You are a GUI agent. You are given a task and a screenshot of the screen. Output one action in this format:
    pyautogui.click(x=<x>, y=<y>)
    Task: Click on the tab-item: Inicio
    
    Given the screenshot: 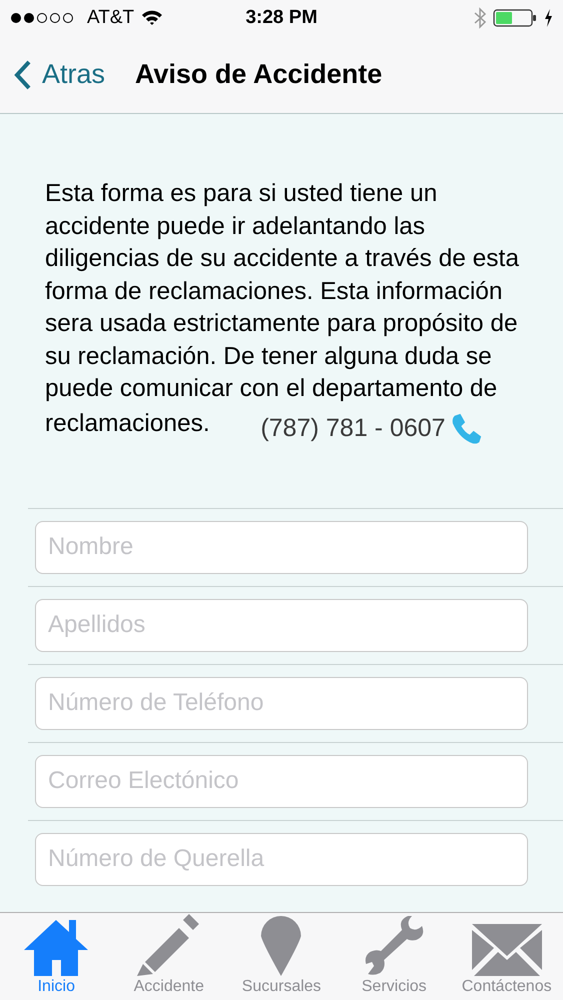 What is the action you would take?
    pyautogui.click(x=56, y=956)
    